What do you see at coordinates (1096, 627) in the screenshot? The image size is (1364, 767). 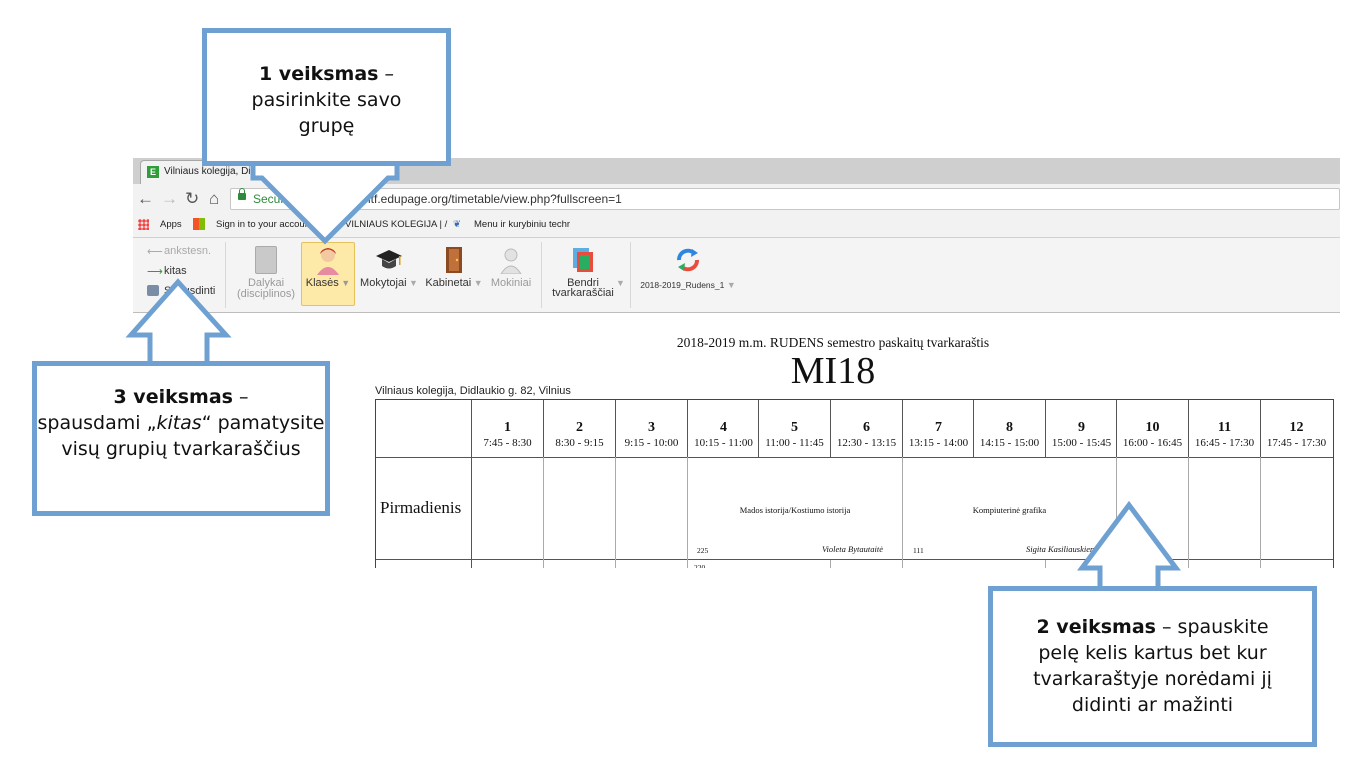 I see `step2-heading: 2 veiksmas` at bounding box center [1096, 627].